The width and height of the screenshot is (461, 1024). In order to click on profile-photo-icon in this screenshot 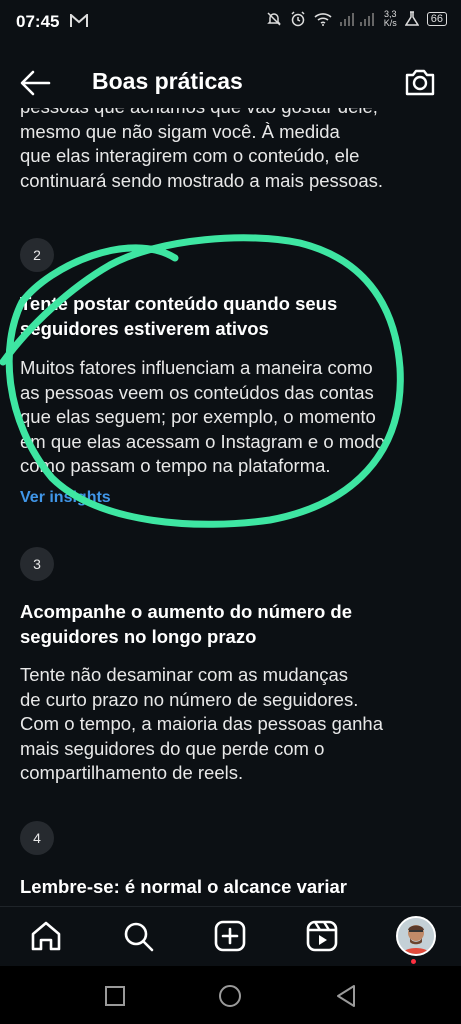, I will do `click(416, 936)`.